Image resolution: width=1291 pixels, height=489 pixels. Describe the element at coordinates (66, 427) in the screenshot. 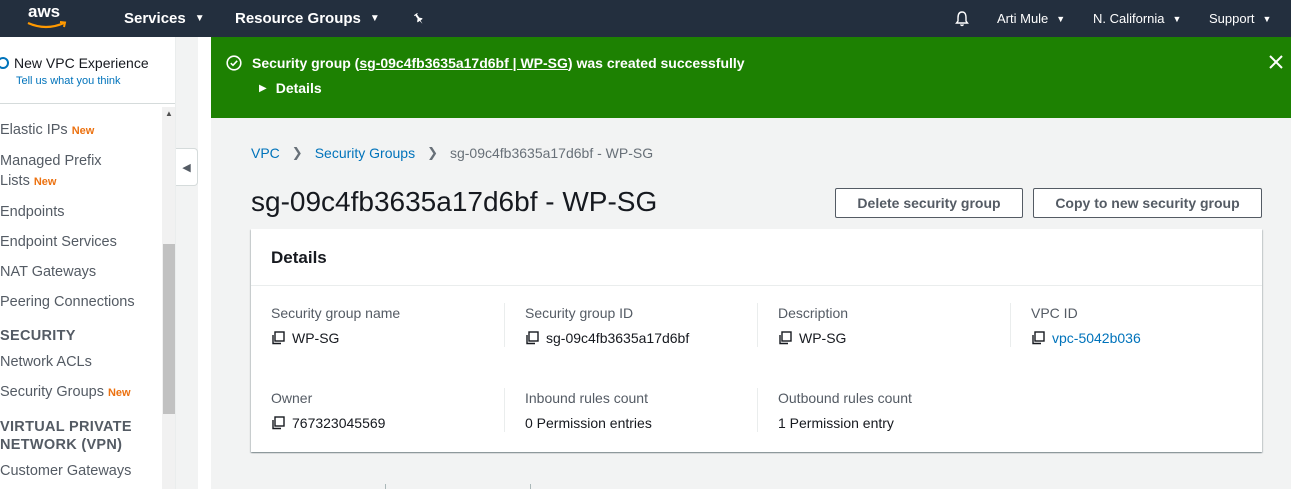

I see `section-label: VIRTUAL PRIVATE` at that location.